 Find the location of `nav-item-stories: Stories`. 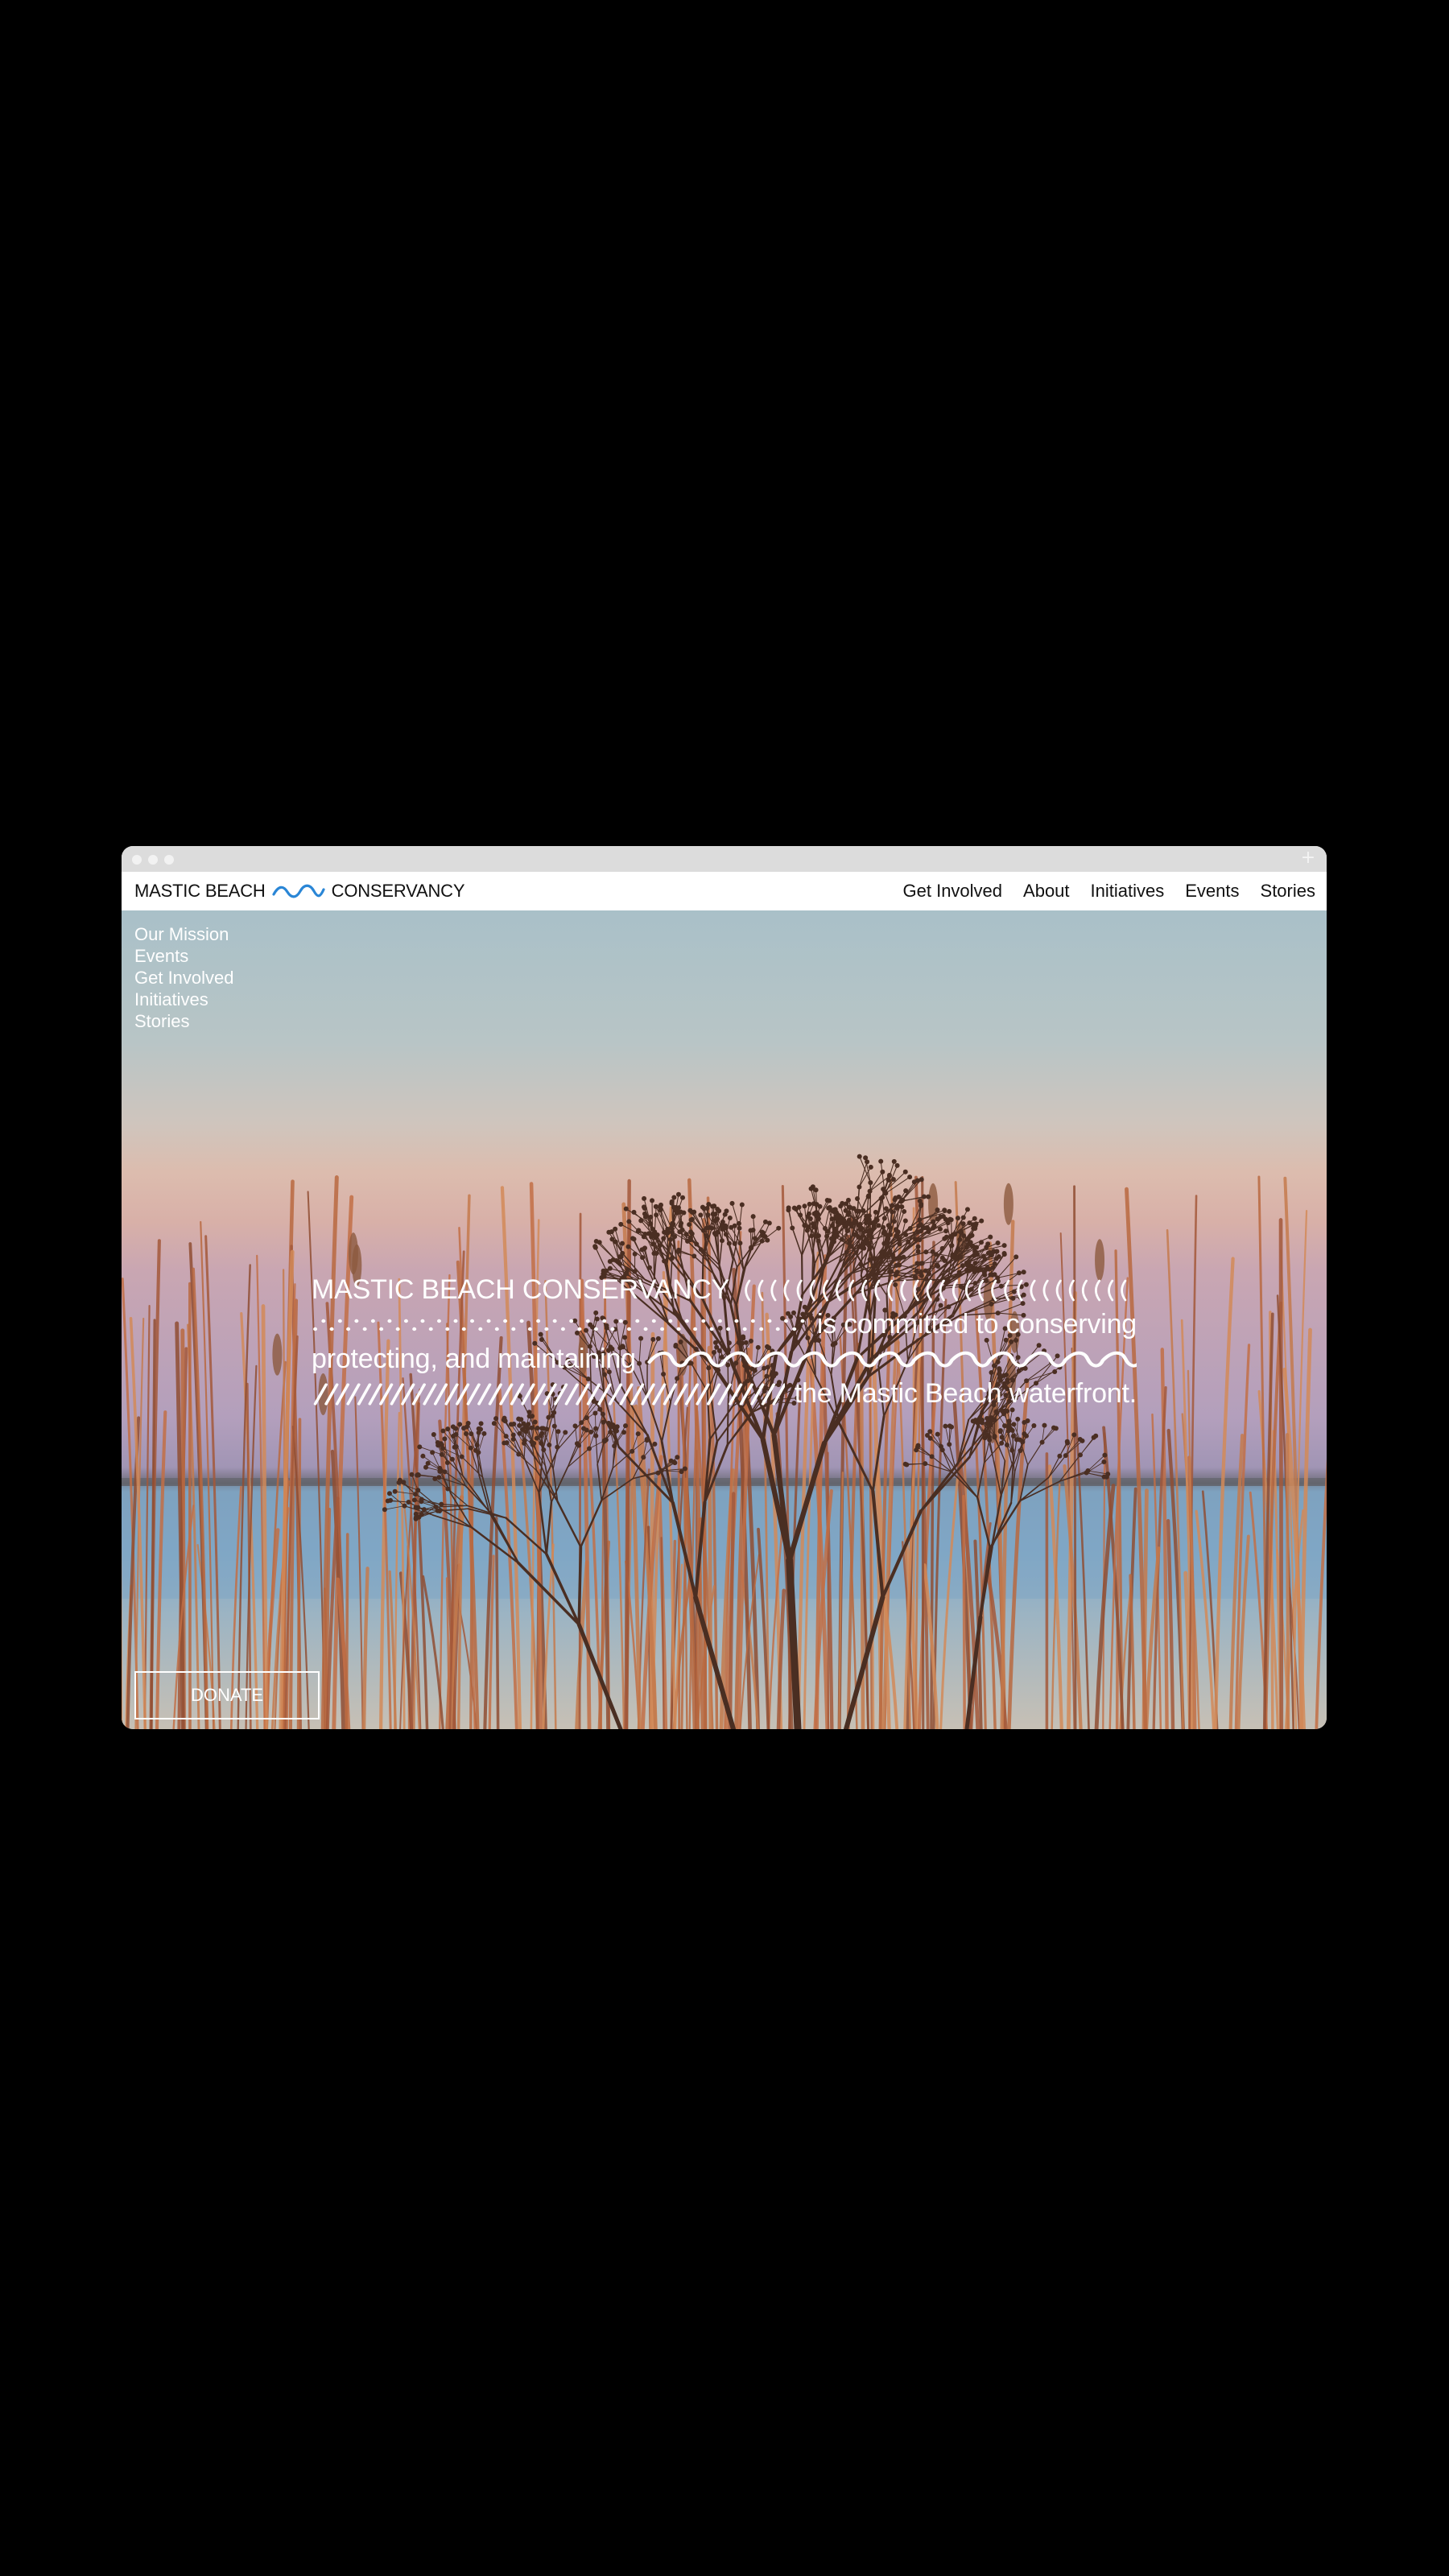

nav-item-stories: Stories is located at coordinates (1288, 891).